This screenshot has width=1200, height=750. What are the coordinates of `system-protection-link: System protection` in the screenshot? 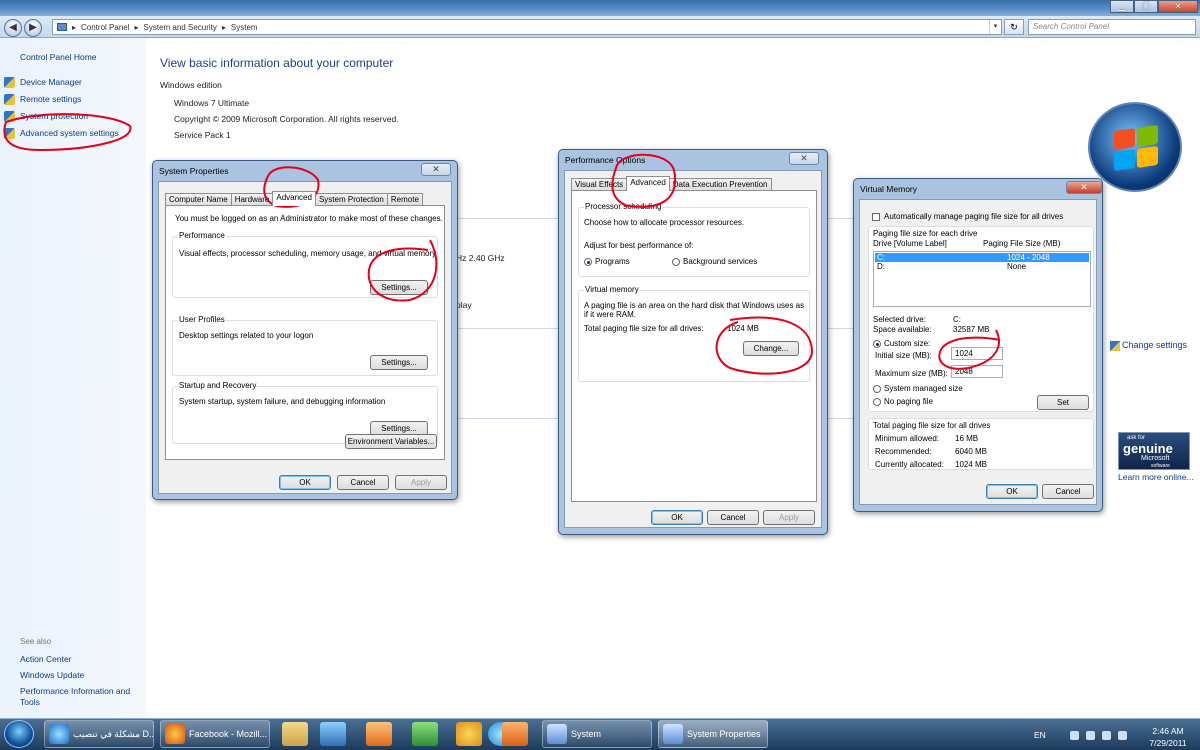 It's located at (54, 116).